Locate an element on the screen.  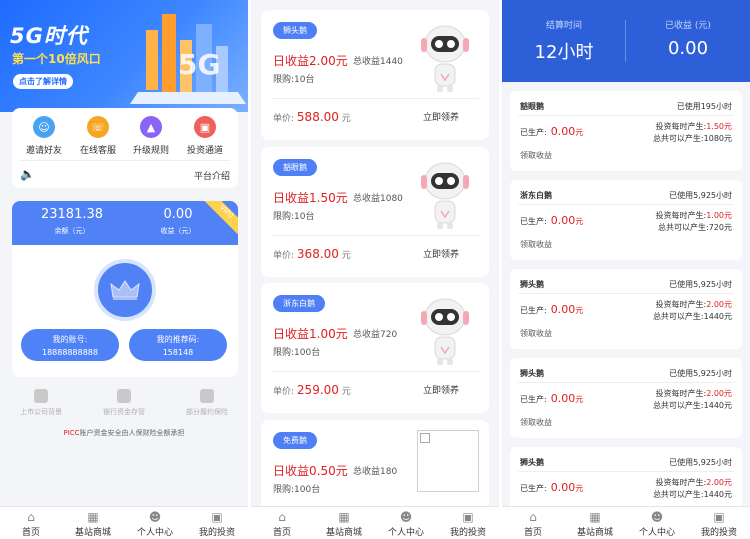
menu-item-invite: ☺ 邀请好友 is located at coordinates (44, 136).